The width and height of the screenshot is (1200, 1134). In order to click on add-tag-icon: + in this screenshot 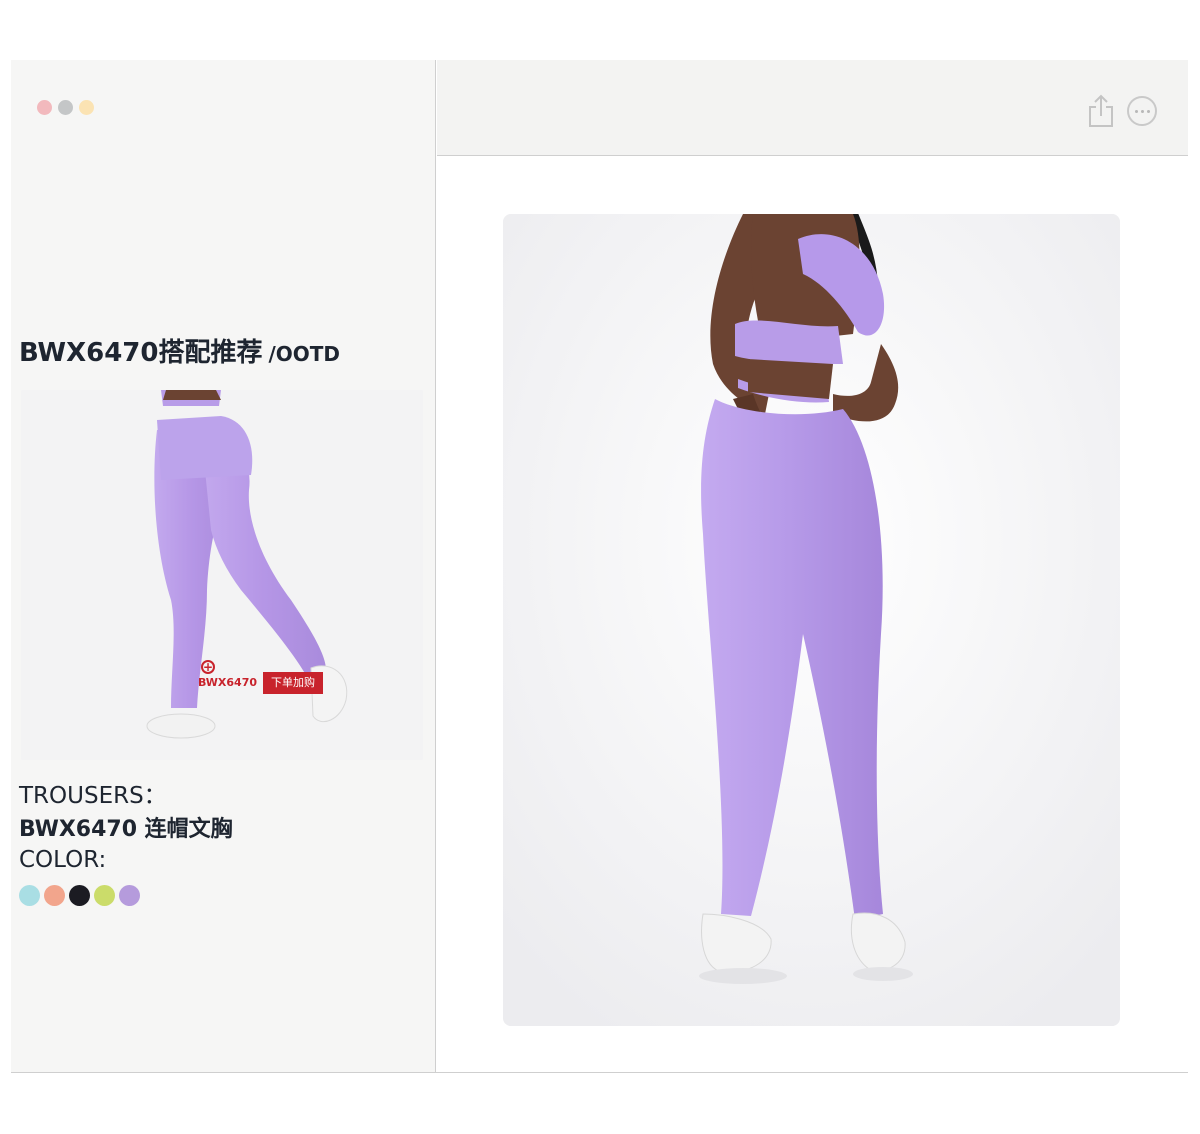, I will do `click(208, 667)`.